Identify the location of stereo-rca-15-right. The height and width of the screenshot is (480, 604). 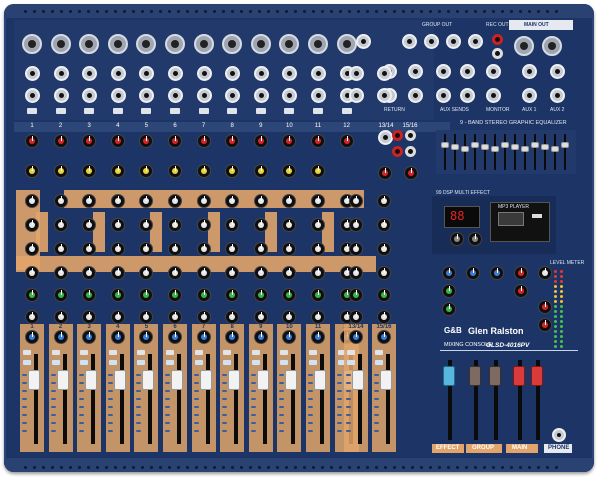
(410, 151).